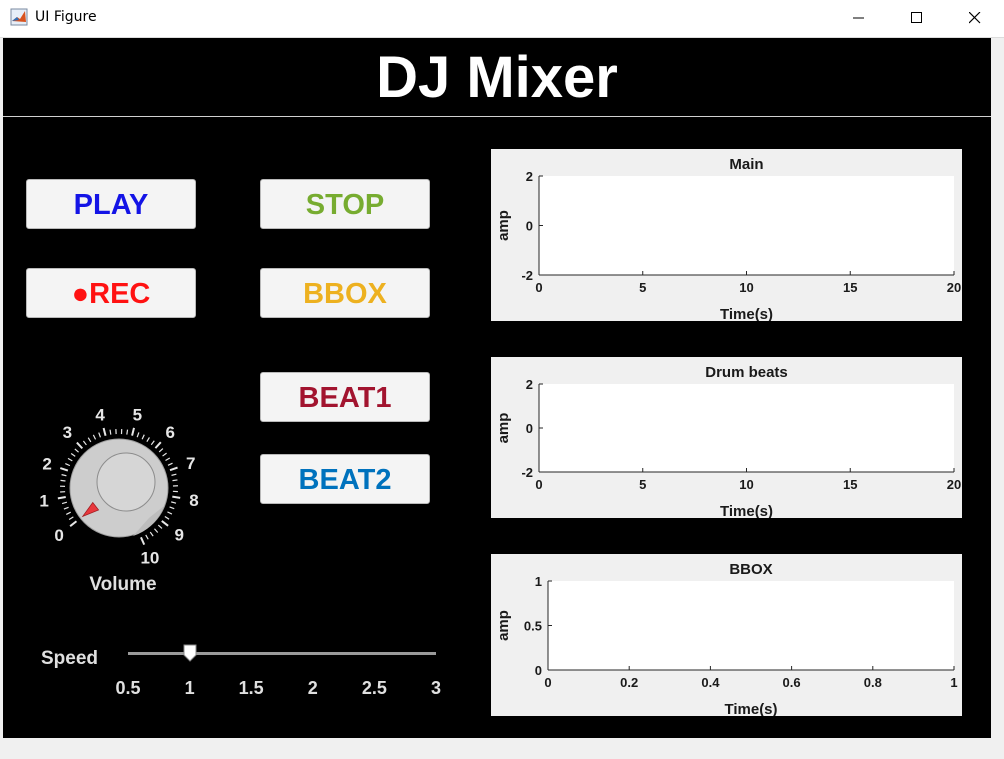  I want to click on knob-tick-label: 9, so click(178, 534).